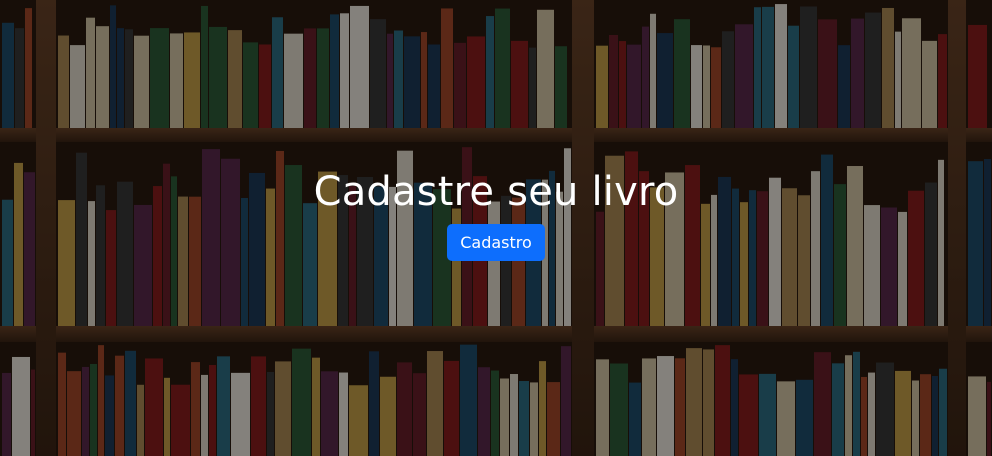 This screenshot has width=992, height=456. Describe the element at coordinates (496, 242) in the screenshot. I see `cadastro-button: Cadastro` at that location.